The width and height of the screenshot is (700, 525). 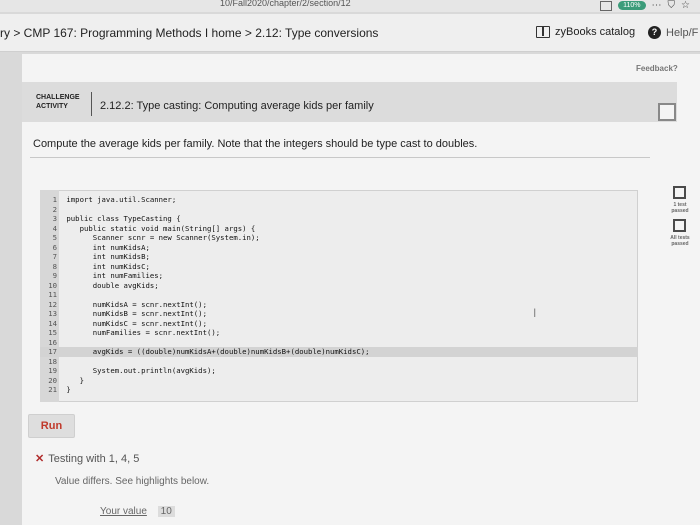 I want to click on code-line-18: 18, so click(x=339, y=362).